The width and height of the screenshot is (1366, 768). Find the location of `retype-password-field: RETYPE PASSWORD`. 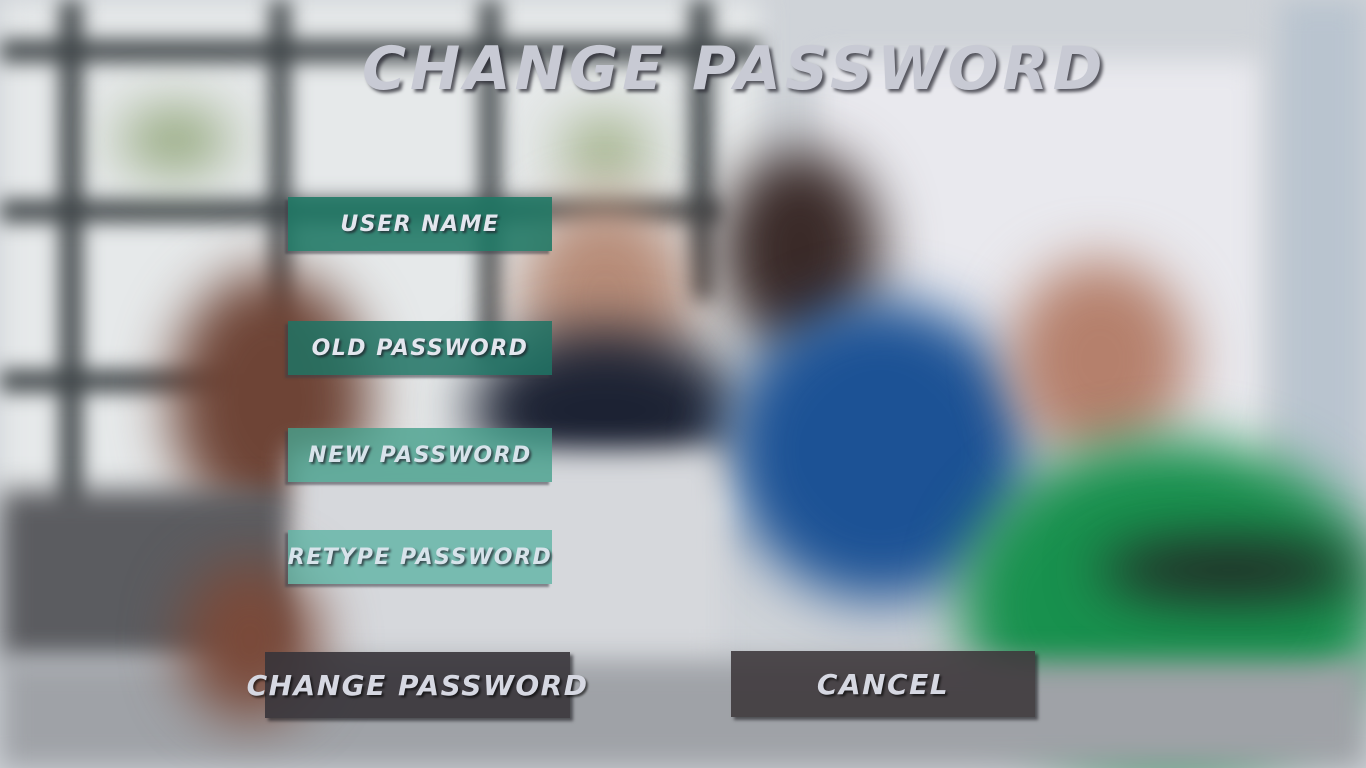

retype-password-field: RETYPE PASSWORD is located at coordinates (420, 557).